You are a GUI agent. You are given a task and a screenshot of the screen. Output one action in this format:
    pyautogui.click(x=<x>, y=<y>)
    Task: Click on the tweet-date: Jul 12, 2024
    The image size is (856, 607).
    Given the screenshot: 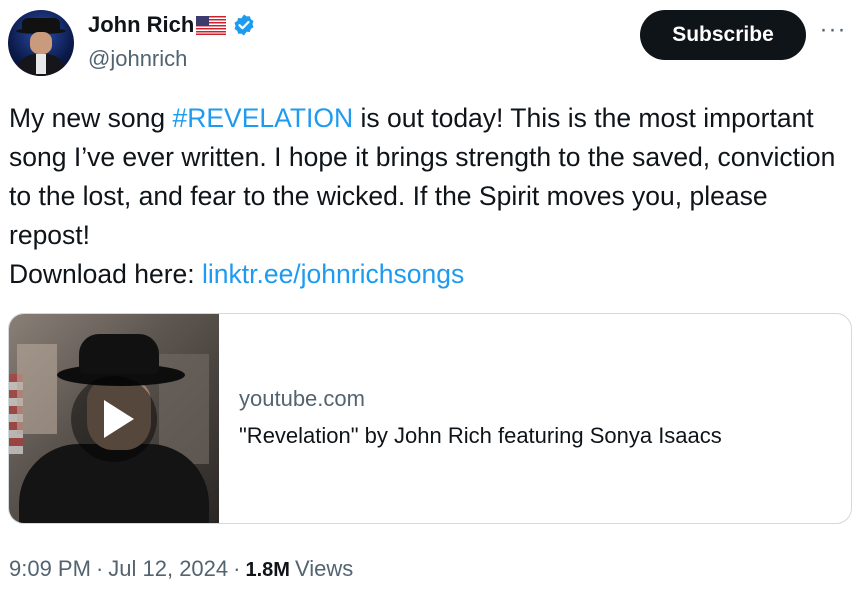 What is the action you would take?
    pyautogui.click(x=168, y=569)
    